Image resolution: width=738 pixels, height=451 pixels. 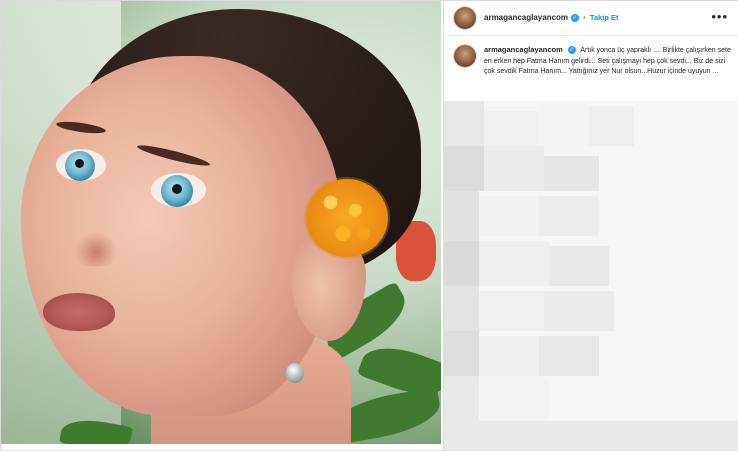 I want to click on marigold-flower, so click(x=347, y=218).